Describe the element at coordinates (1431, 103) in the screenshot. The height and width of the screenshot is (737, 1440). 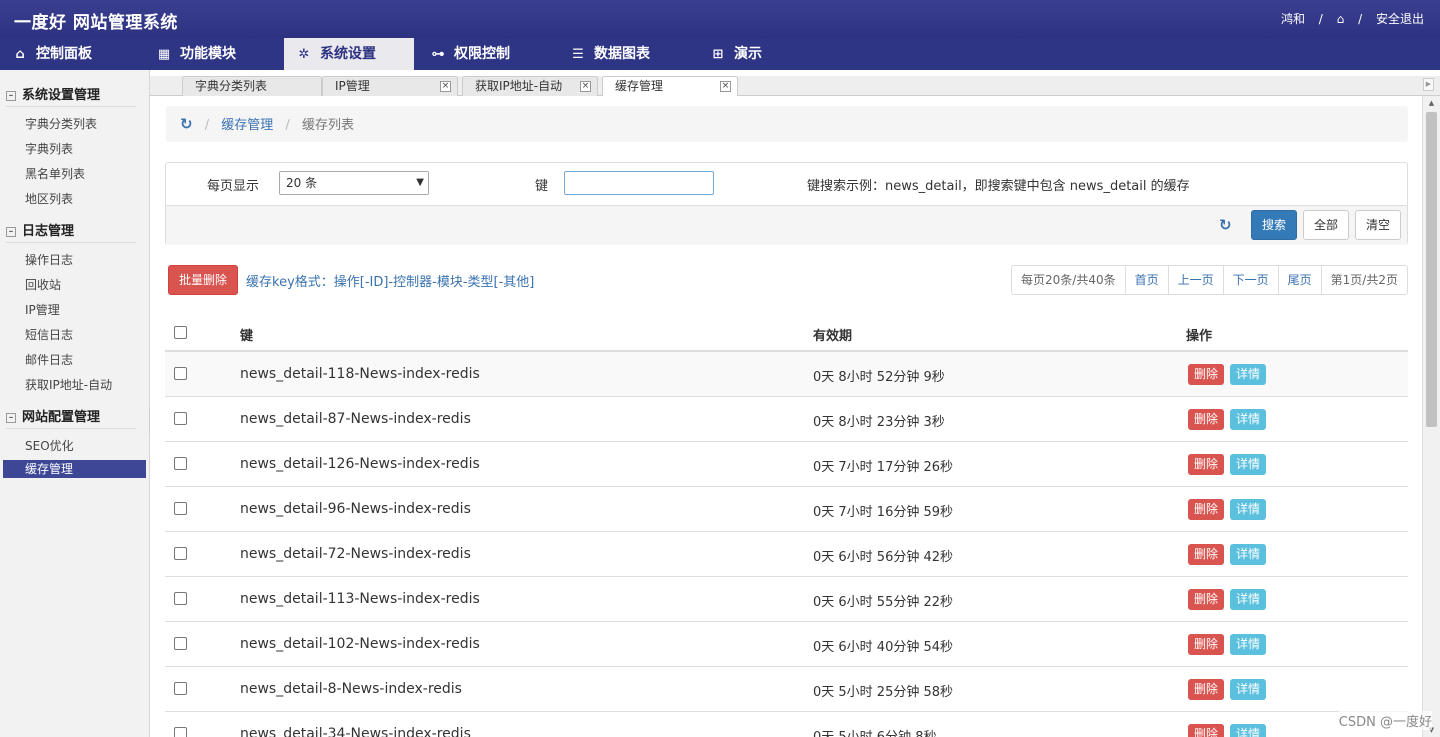
I see `scroll-up-icon: ▲` at that location.